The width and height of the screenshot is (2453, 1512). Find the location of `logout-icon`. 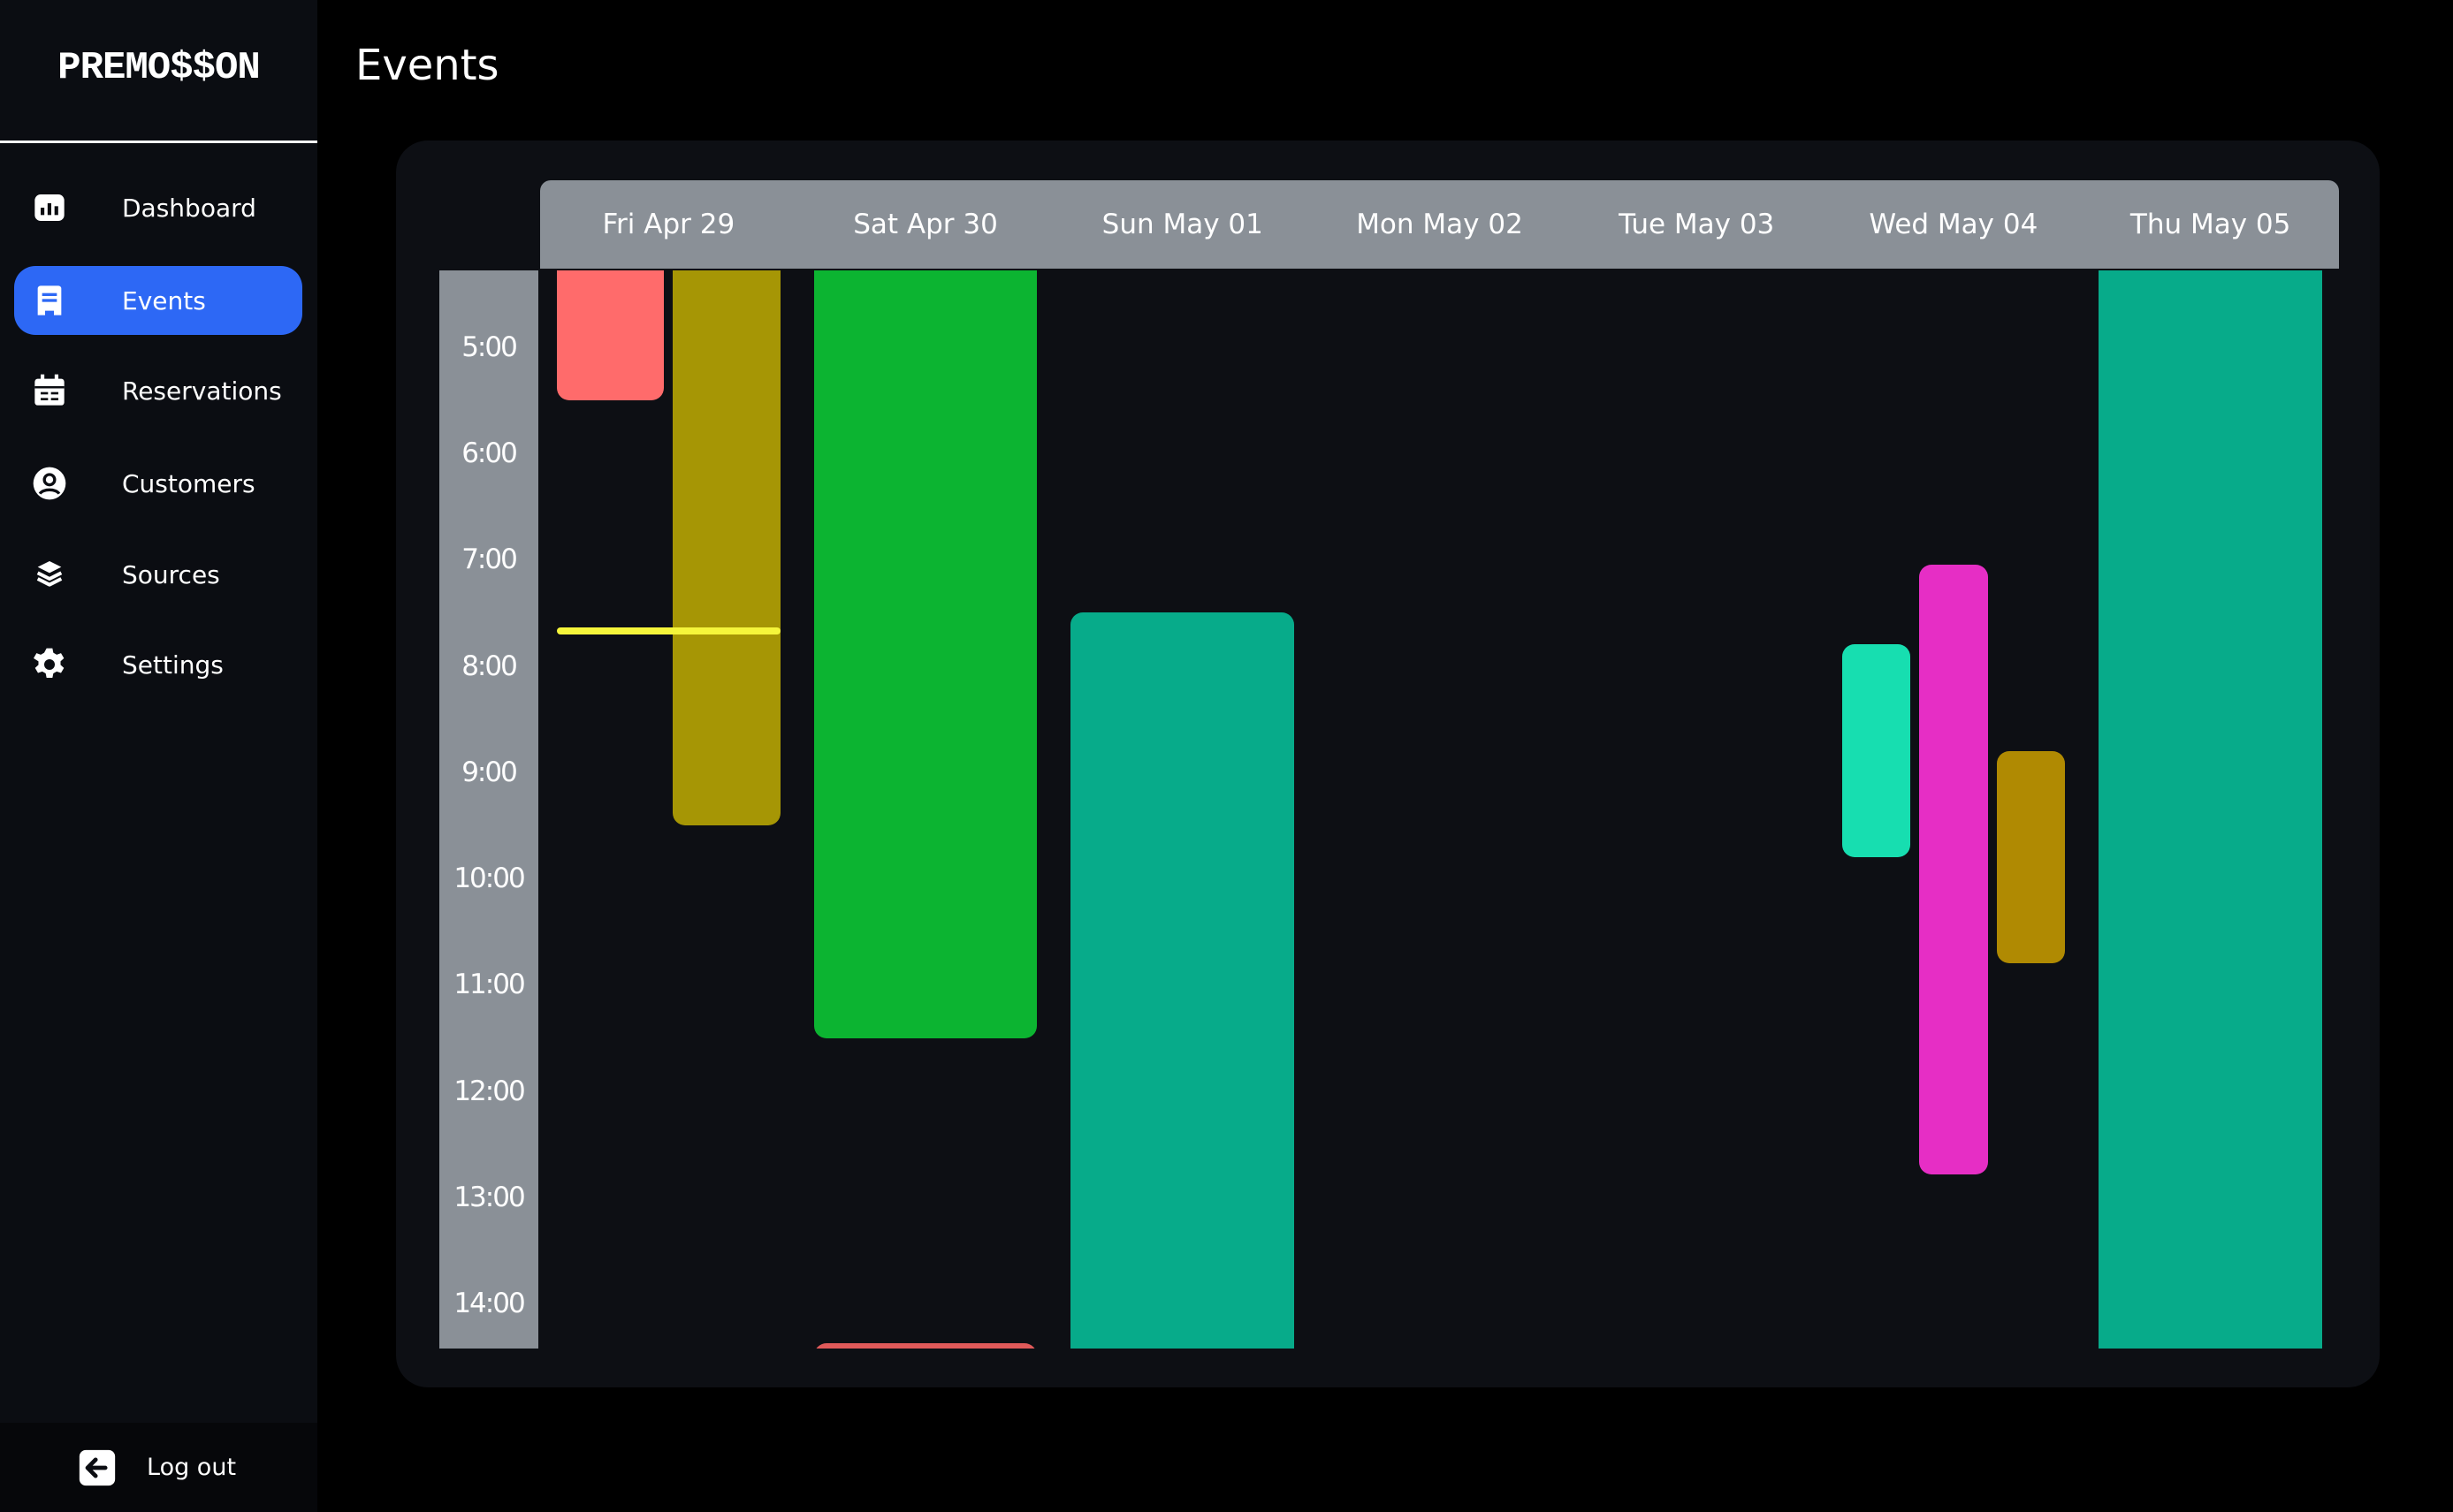

logout-icon is located at coordinates (97, 1467).